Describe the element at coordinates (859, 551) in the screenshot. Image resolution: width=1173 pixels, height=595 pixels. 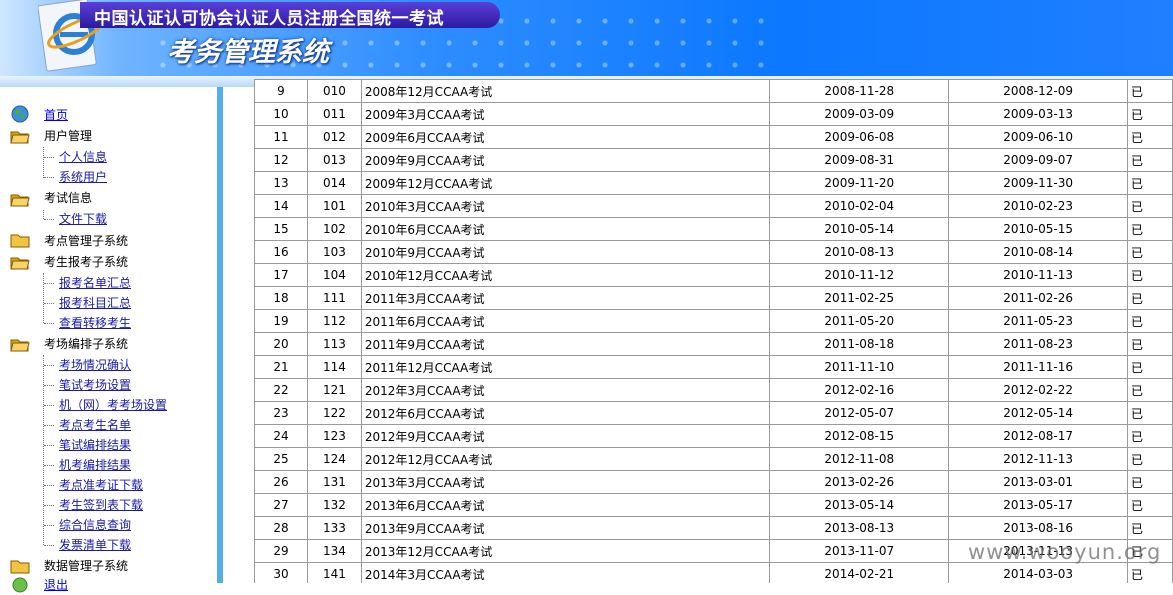
I see `start-date-cell: 2013-11-07` at that location.